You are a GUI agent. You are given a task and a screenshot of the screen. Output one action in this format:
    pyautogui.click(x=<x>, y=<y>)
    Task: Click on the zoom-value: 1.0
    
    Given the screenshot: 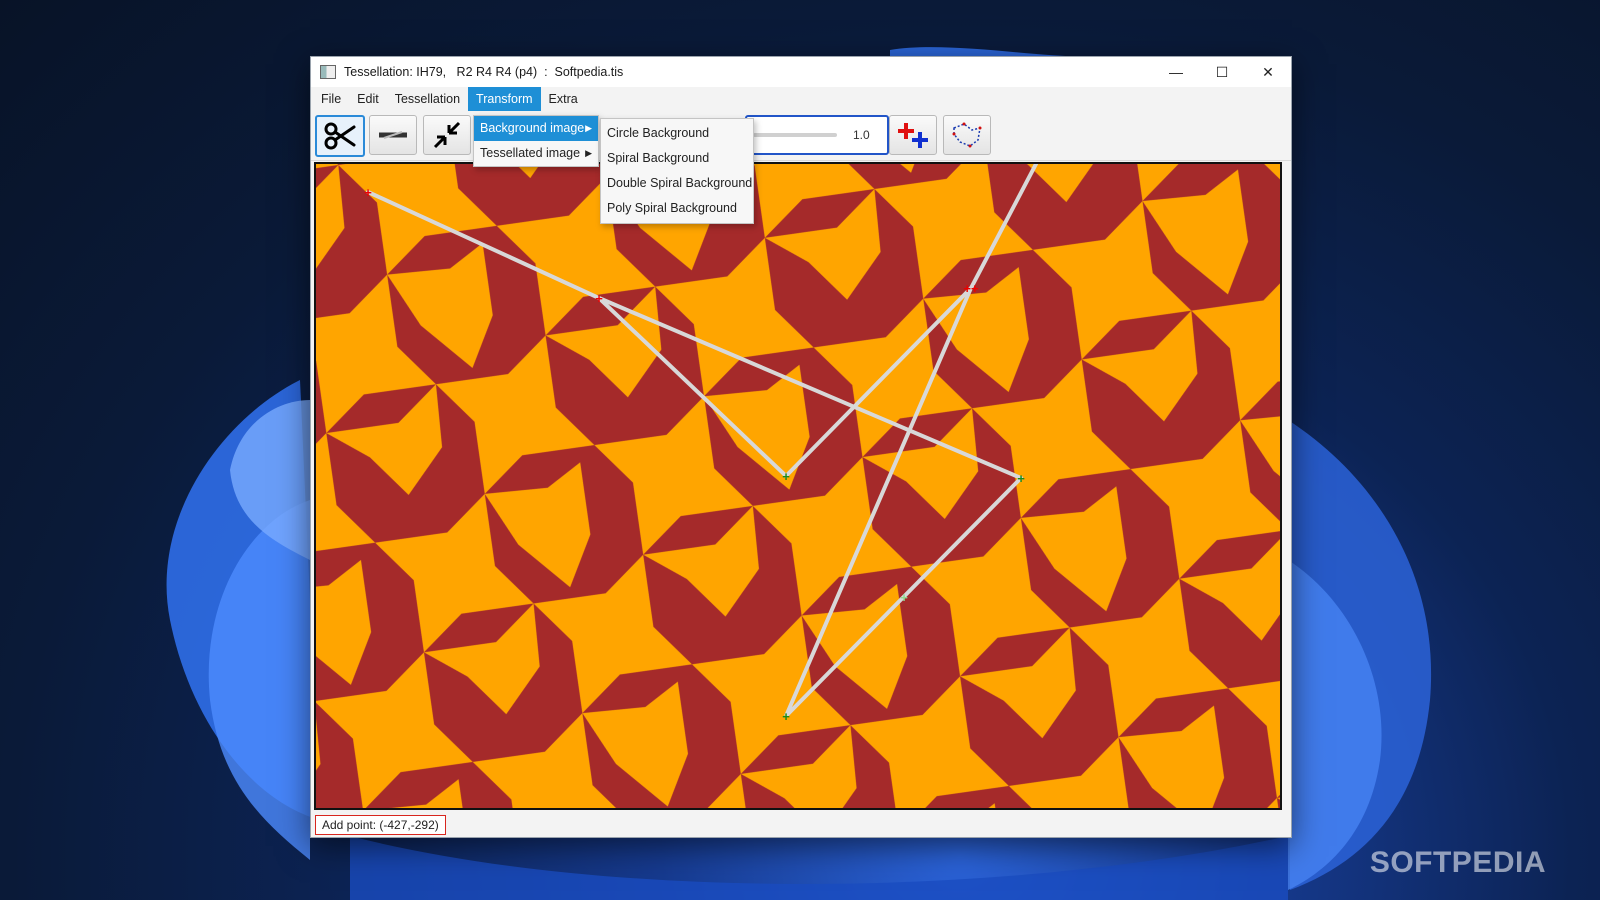 What is the action you would take?
    pyautogui.click(x=861, y=135)
    